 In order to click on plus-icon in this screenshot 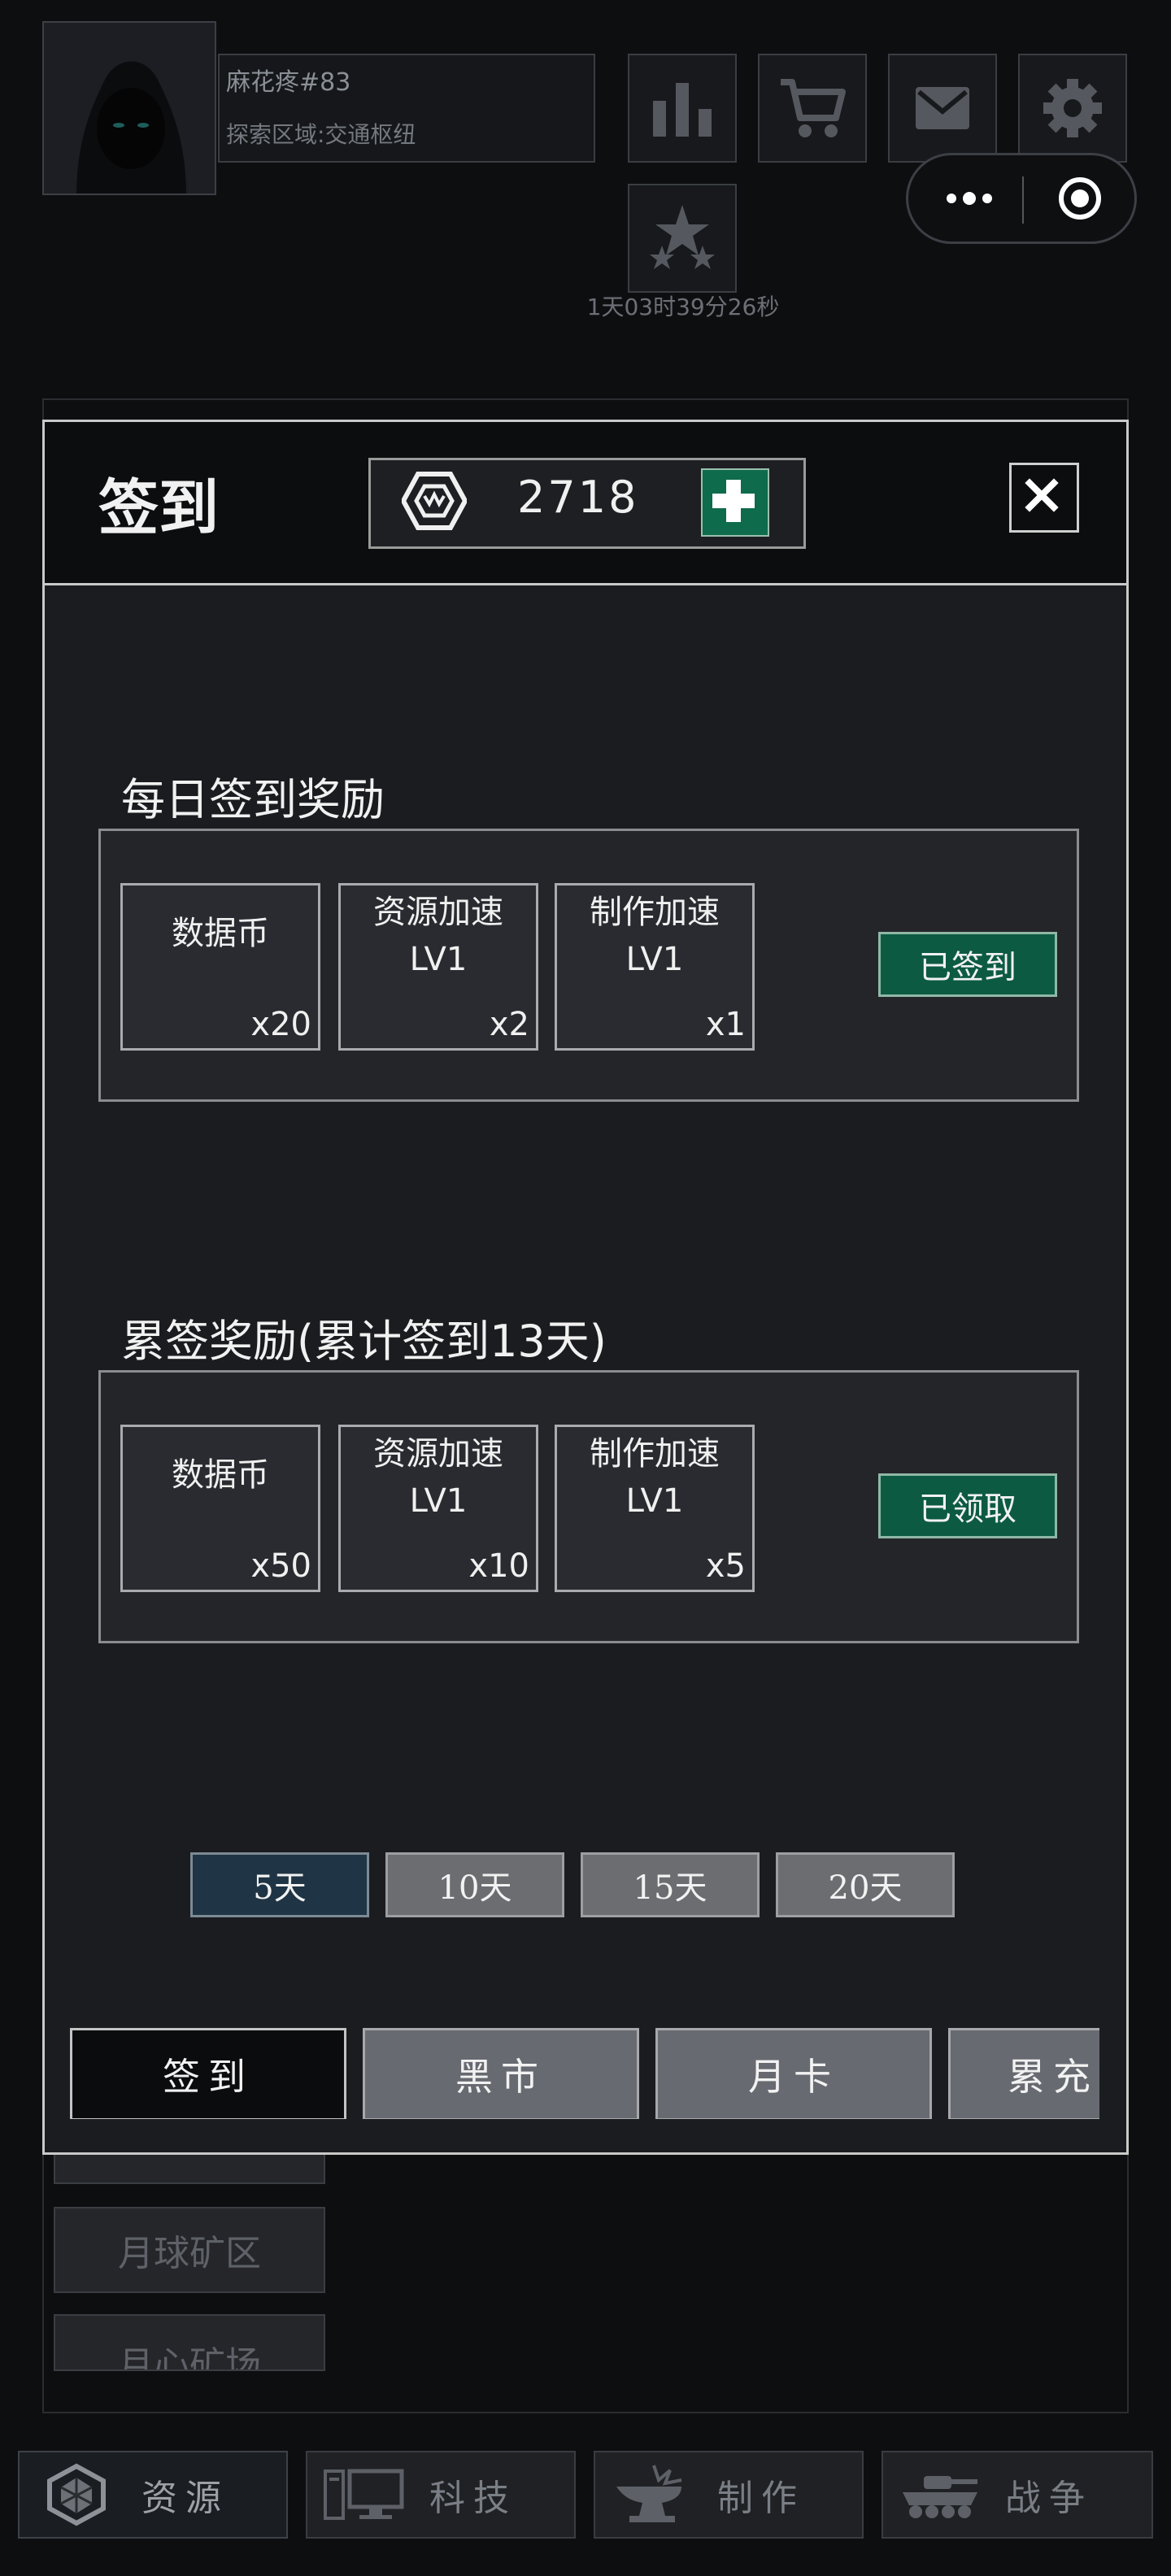, I will do `click(733, 501)`.